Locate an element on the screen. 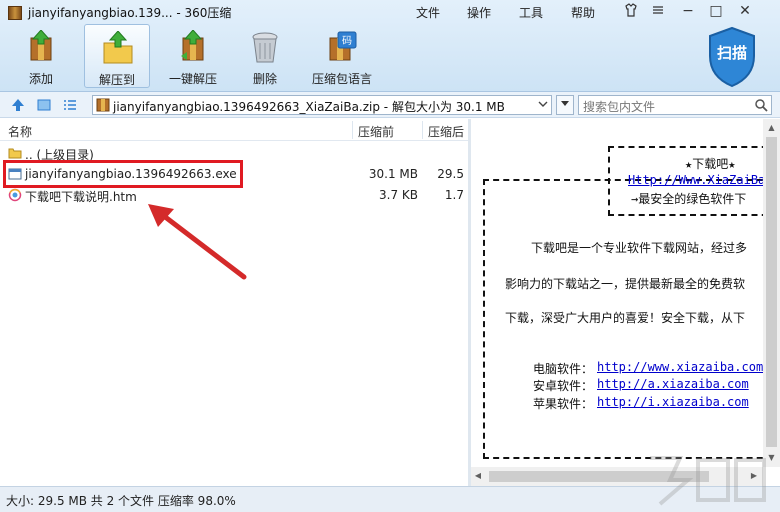  chevron-down-icon is located at coordinates (543, 105).